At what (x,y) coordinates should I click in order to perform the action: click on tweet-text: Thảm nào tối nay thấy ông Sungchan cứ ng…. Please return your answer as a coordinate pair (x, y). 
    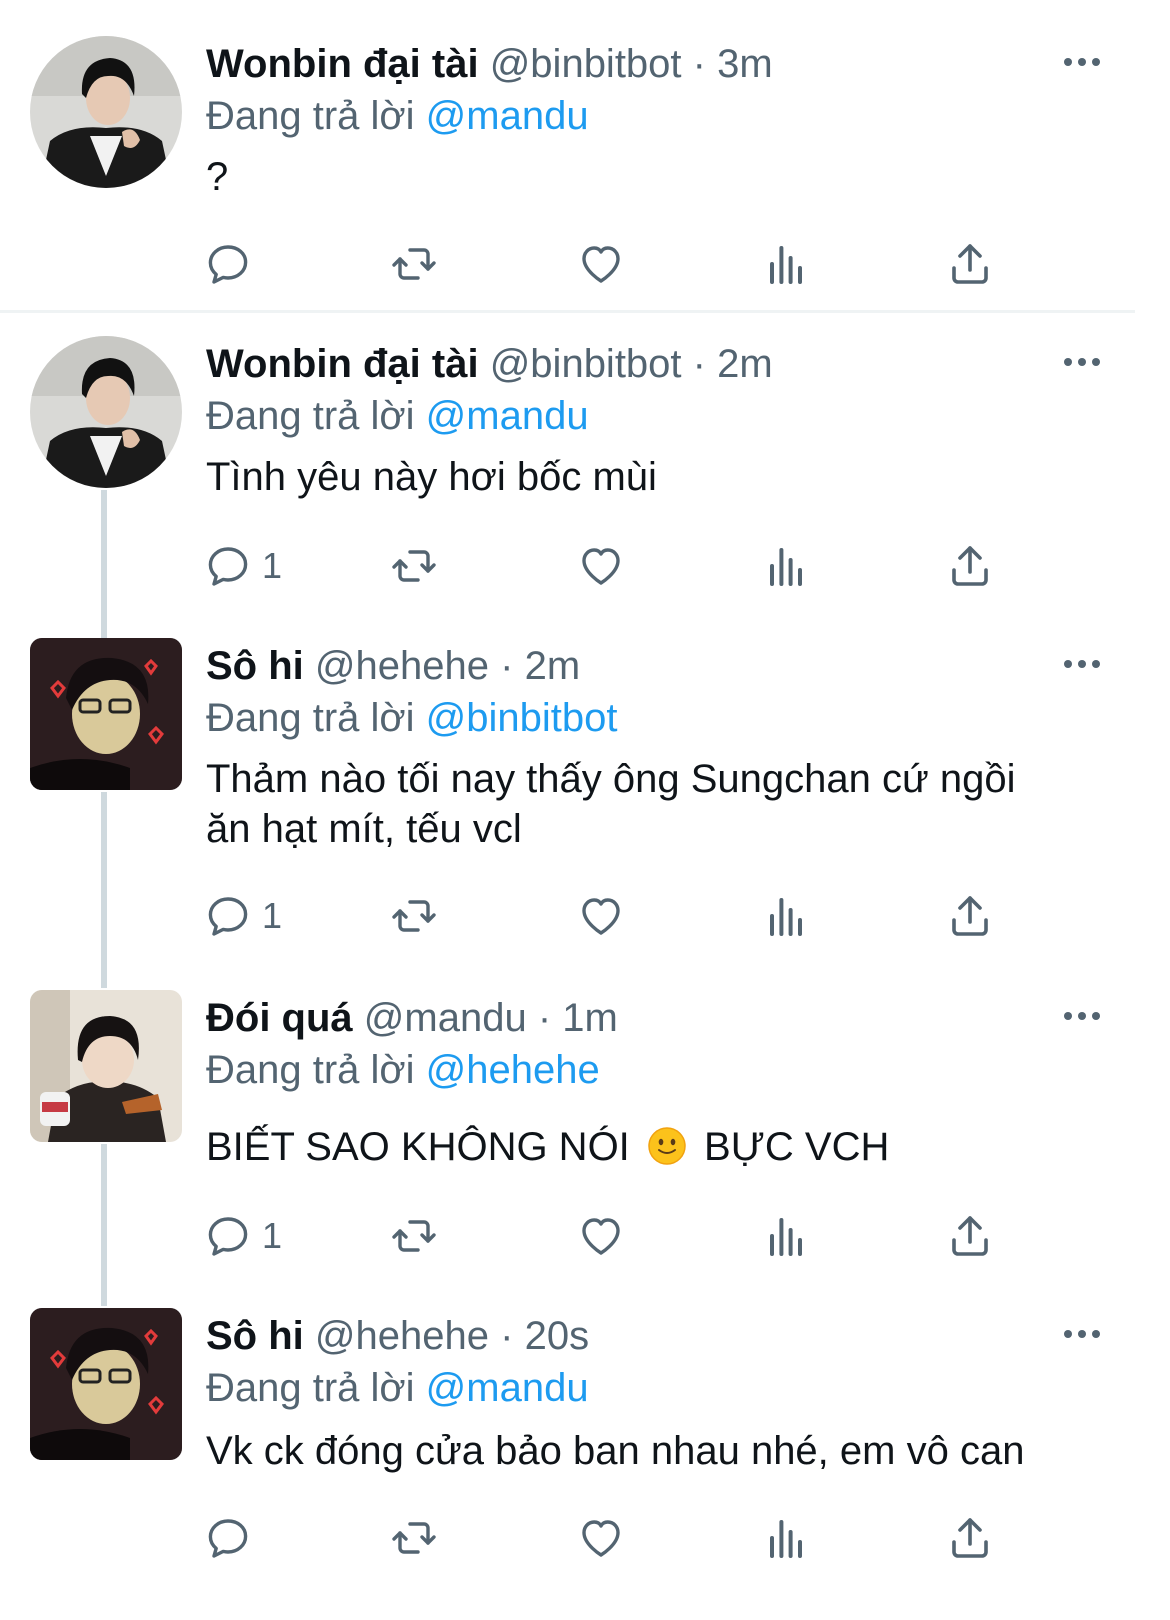
    Looking at the image, I should click on (611, 779).